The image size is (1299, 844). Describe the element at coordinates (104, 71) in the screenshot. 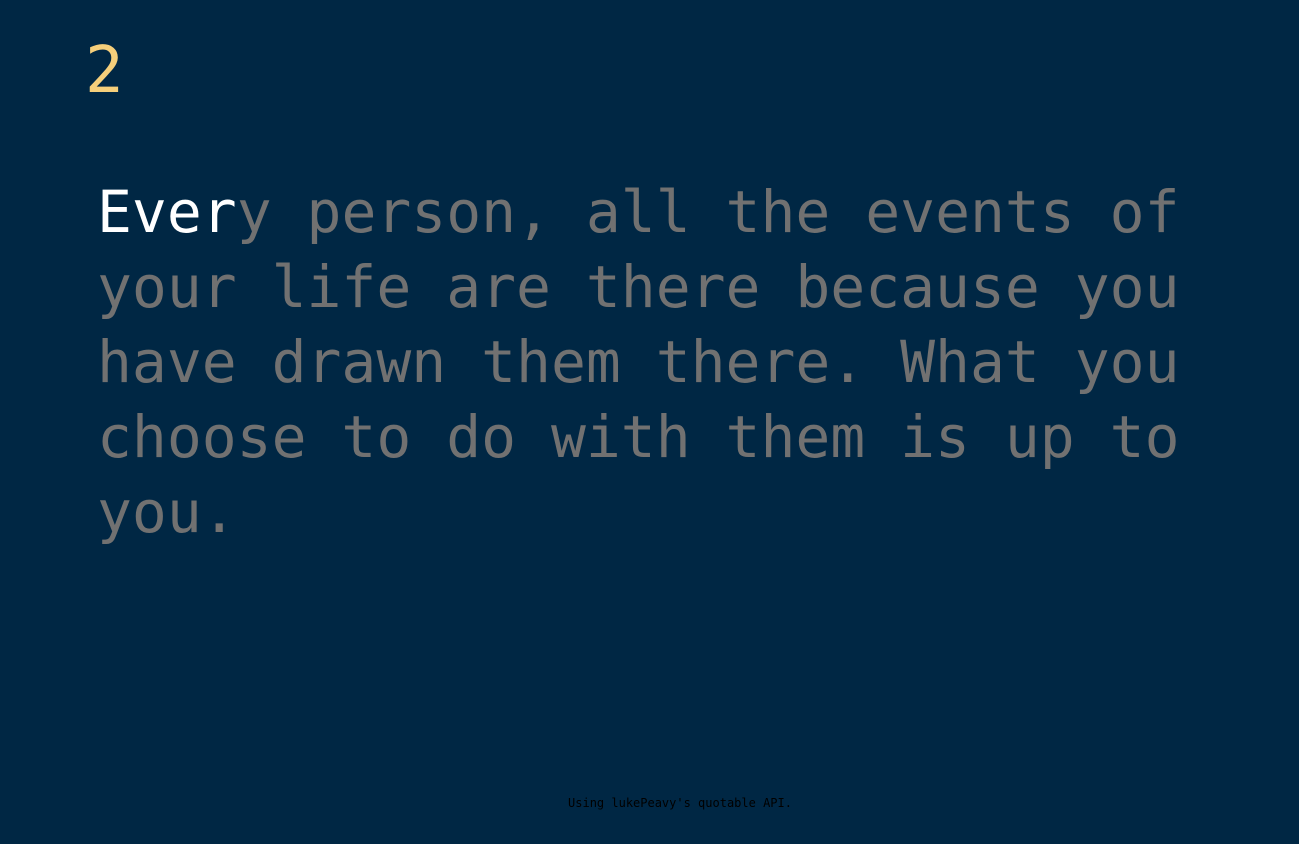

I see `timer-counter: 2` at that location.